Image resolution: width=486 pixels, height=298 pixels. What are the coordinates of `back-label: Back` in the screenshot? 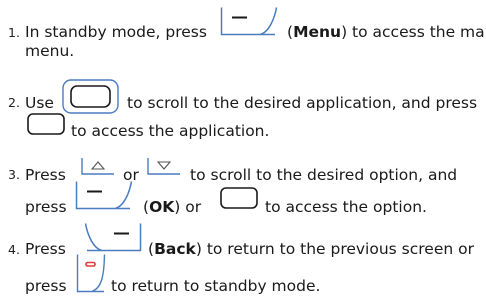 It's located at (175, 249).